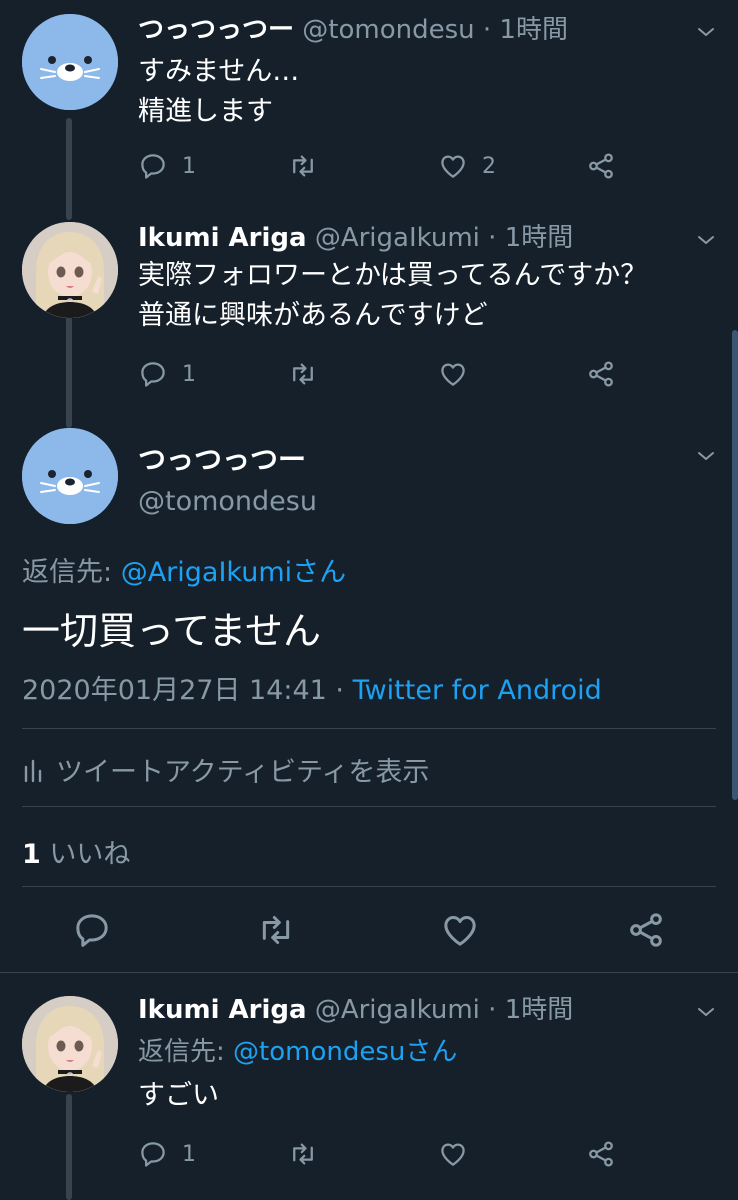  I want to click on reply-to-link: @tomondesuさん, so click(345, 1052).